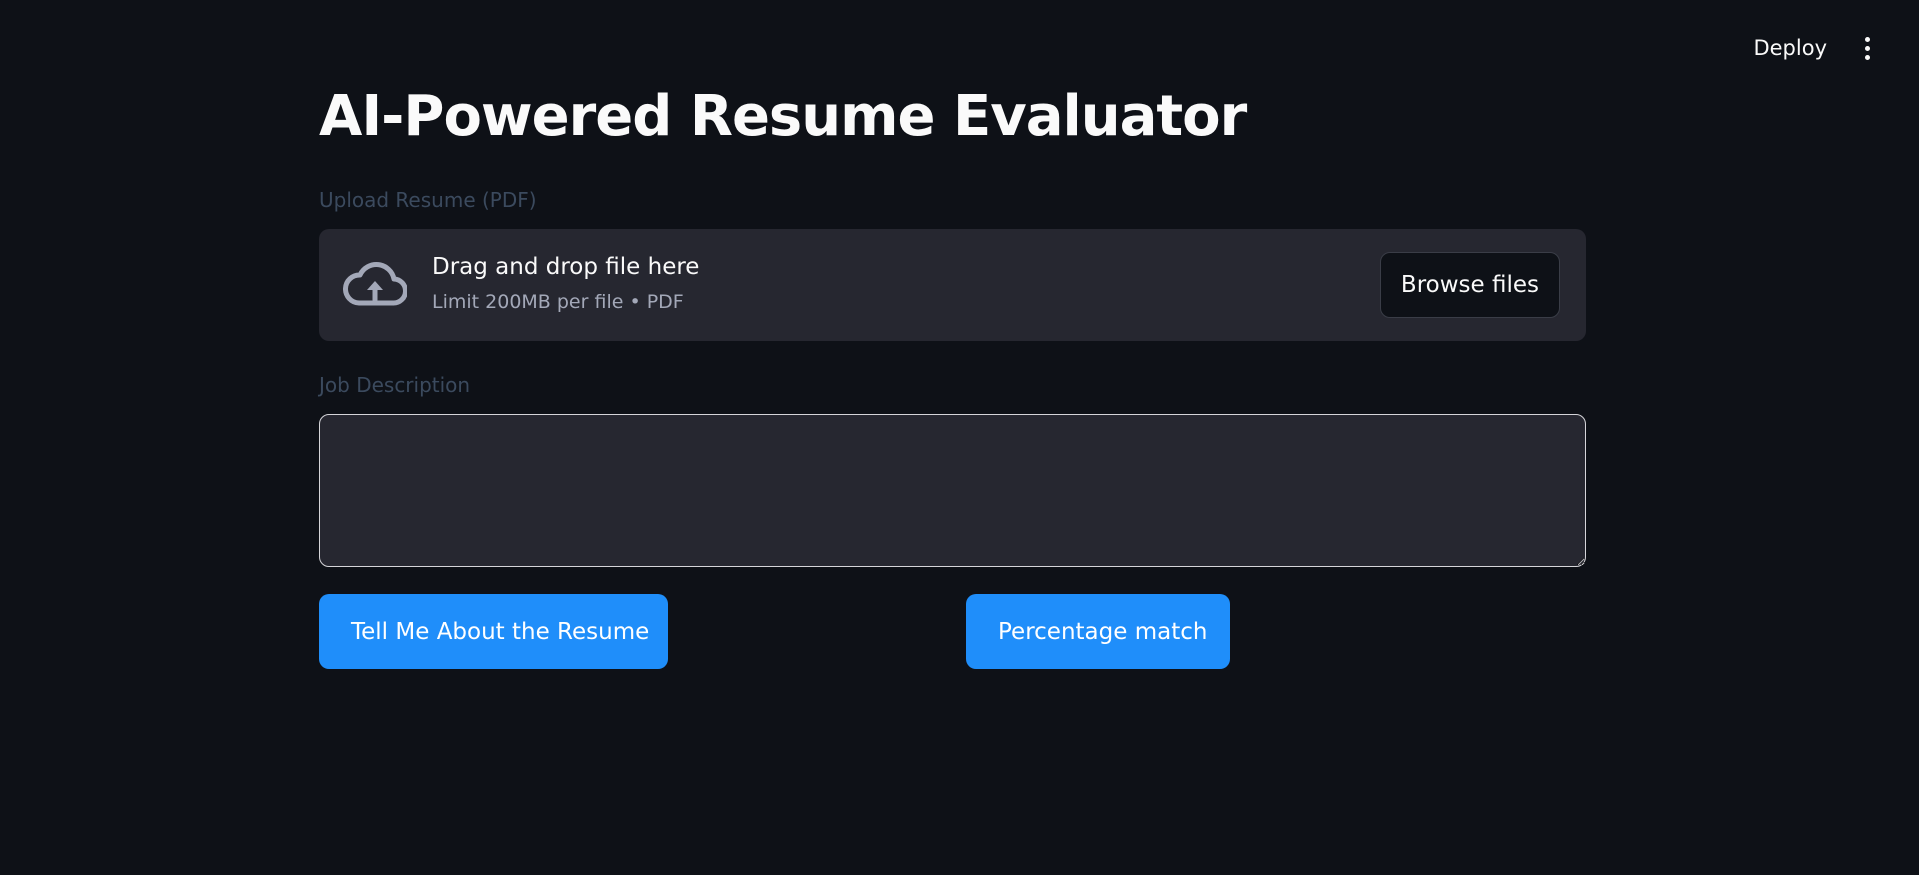  Describe the element at coordinates (1469, 285) in the screenshot. I see `browse-files-button: Browse files` at that location.